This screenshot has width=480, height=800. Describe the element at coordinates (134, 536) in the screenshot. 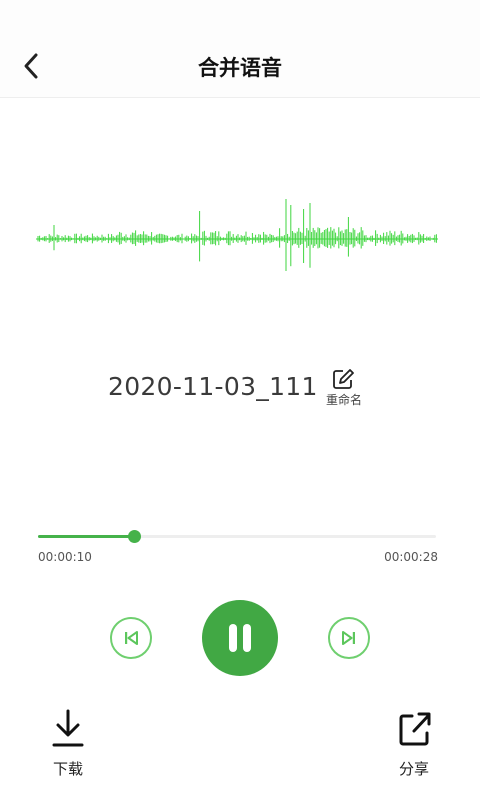

I see `progress-thumb` at that location.